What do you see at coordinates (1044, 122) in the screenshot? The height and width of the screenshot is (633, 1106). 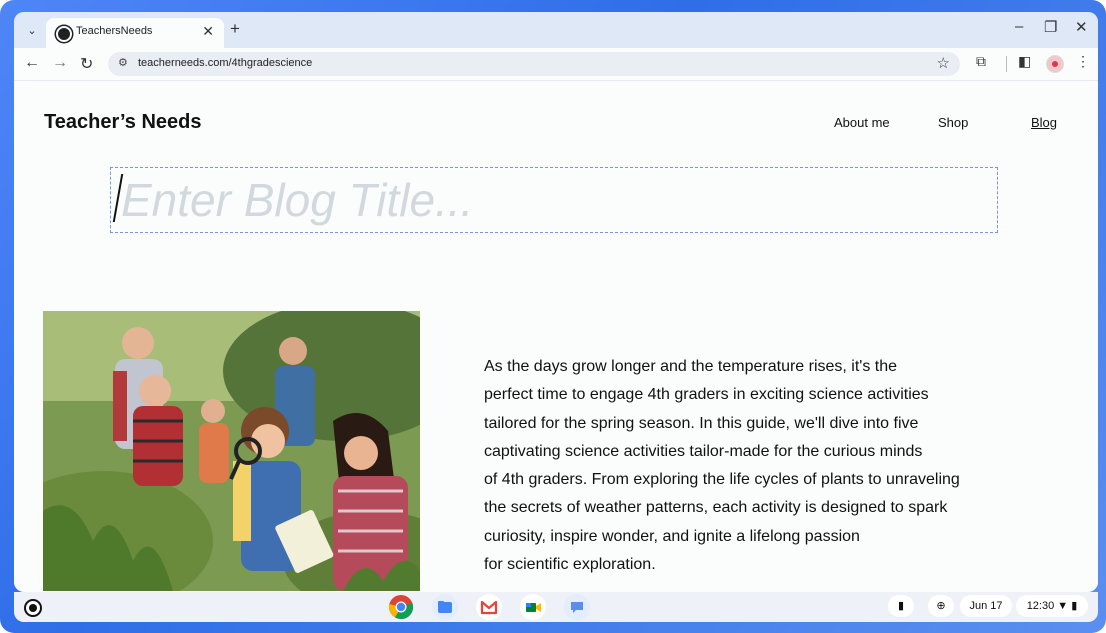 I see `nav-blog: Blog` at bounding box center [1044, 122].